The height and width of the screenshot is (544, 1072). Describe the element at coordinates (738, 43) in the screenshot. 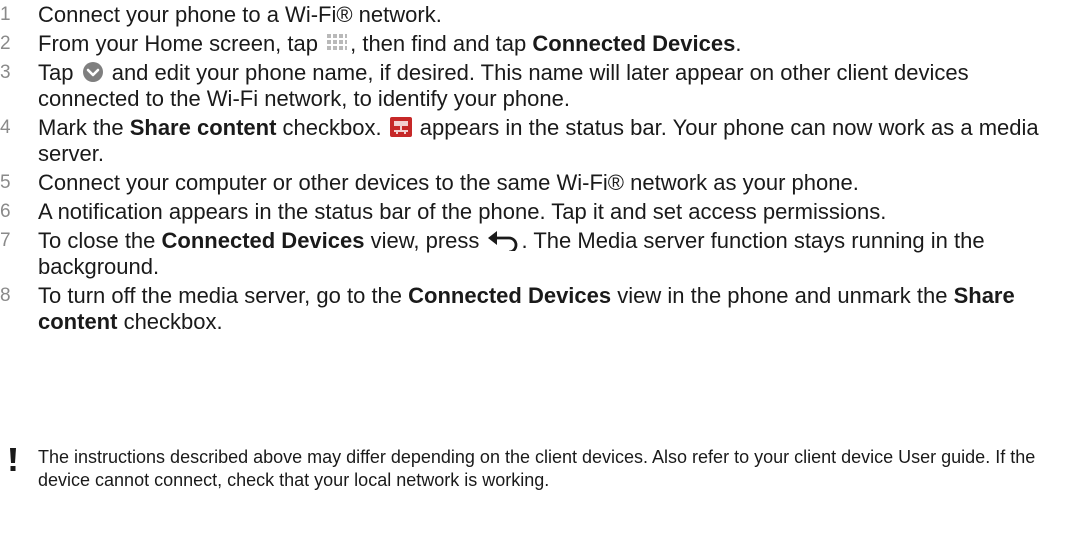

I see `step-text-end: .` at that location.